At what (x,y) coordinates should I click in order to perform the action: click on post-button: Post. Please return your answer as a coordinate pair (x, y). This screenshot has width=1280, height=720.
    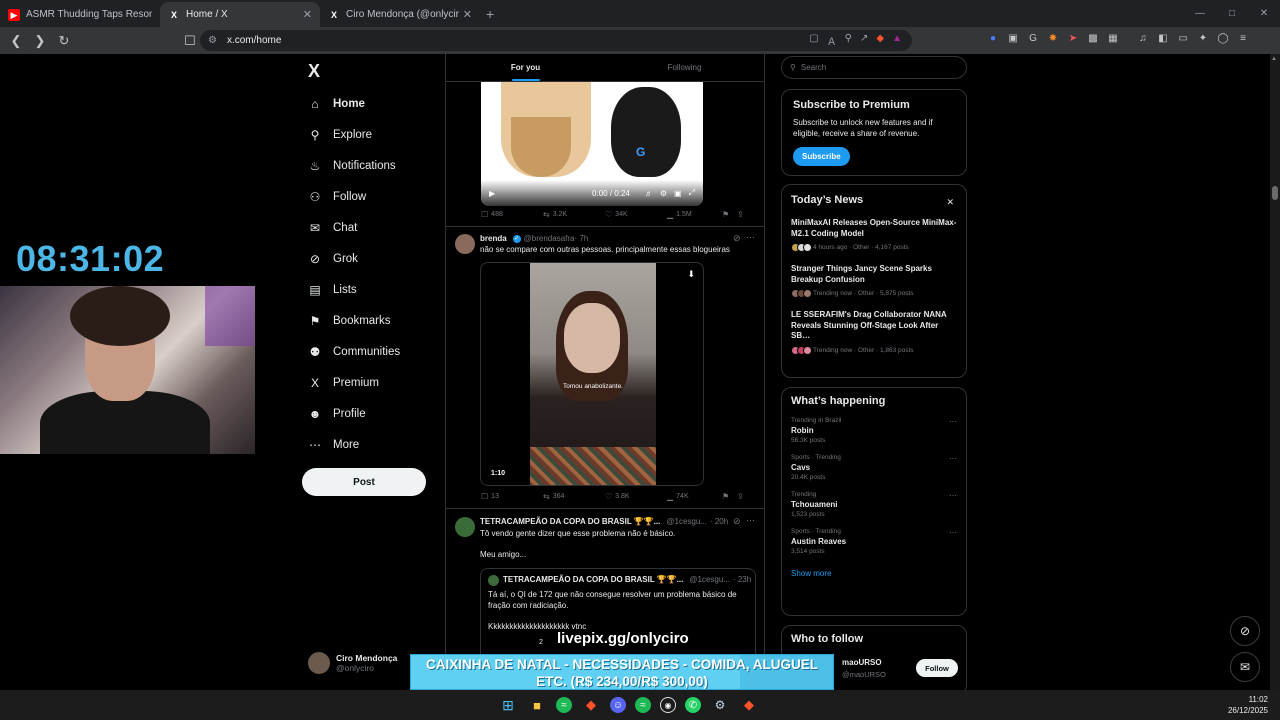
    Looking at the image, I should click on (364, 482).